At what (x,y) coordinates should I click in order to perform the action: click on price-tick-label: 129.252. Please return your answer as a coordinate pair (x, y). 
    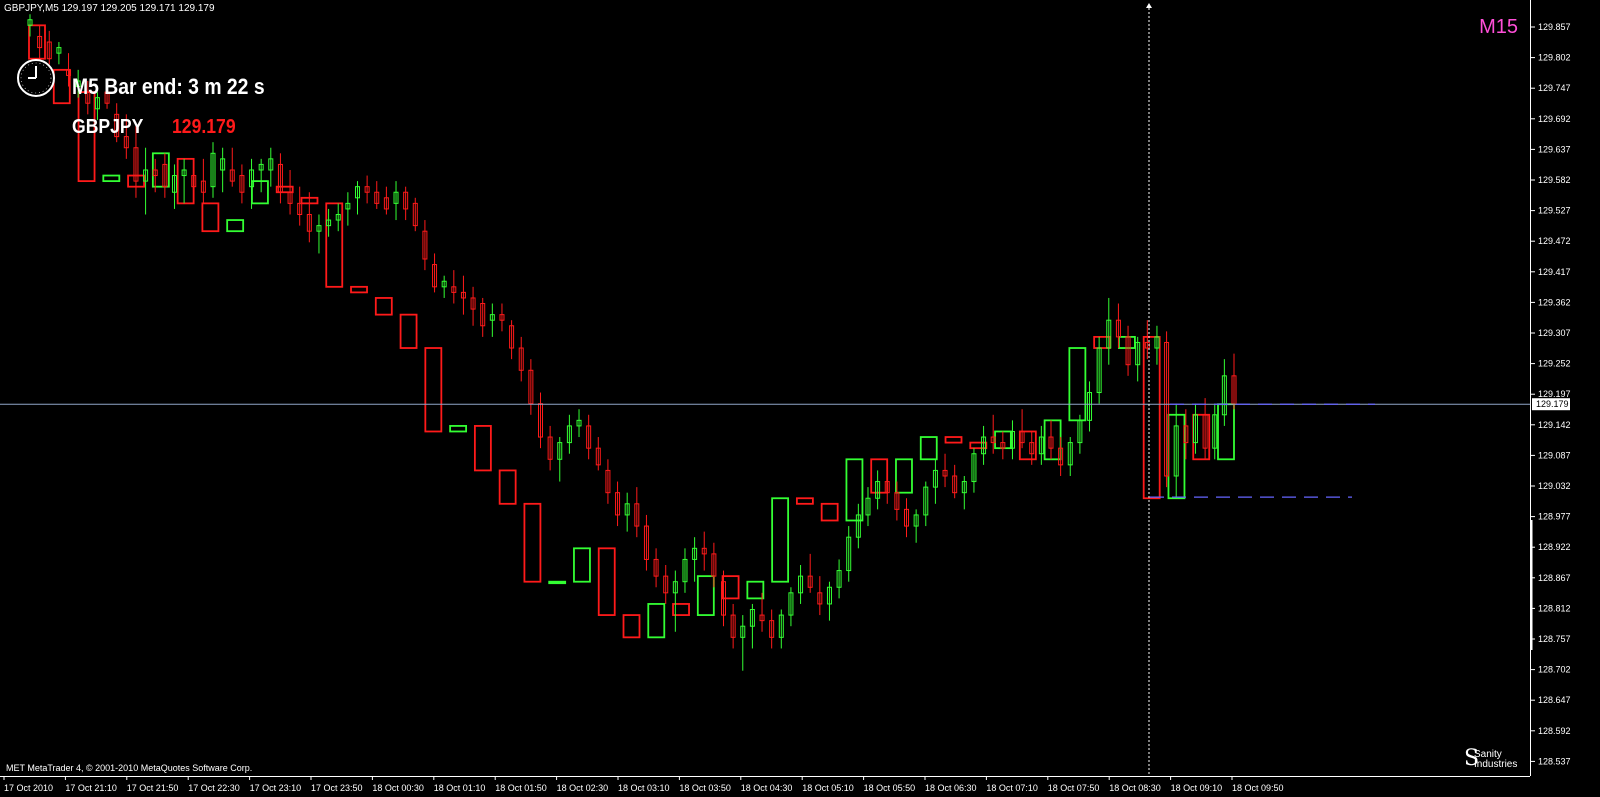
    Looking at the image, I should click on (1554, 364).